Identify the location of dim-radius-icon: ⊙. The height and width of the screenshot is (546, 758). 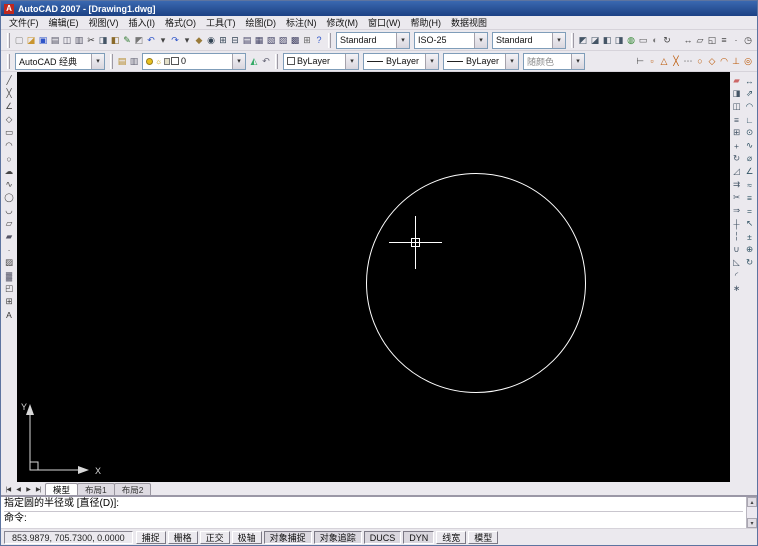
(750, 132).